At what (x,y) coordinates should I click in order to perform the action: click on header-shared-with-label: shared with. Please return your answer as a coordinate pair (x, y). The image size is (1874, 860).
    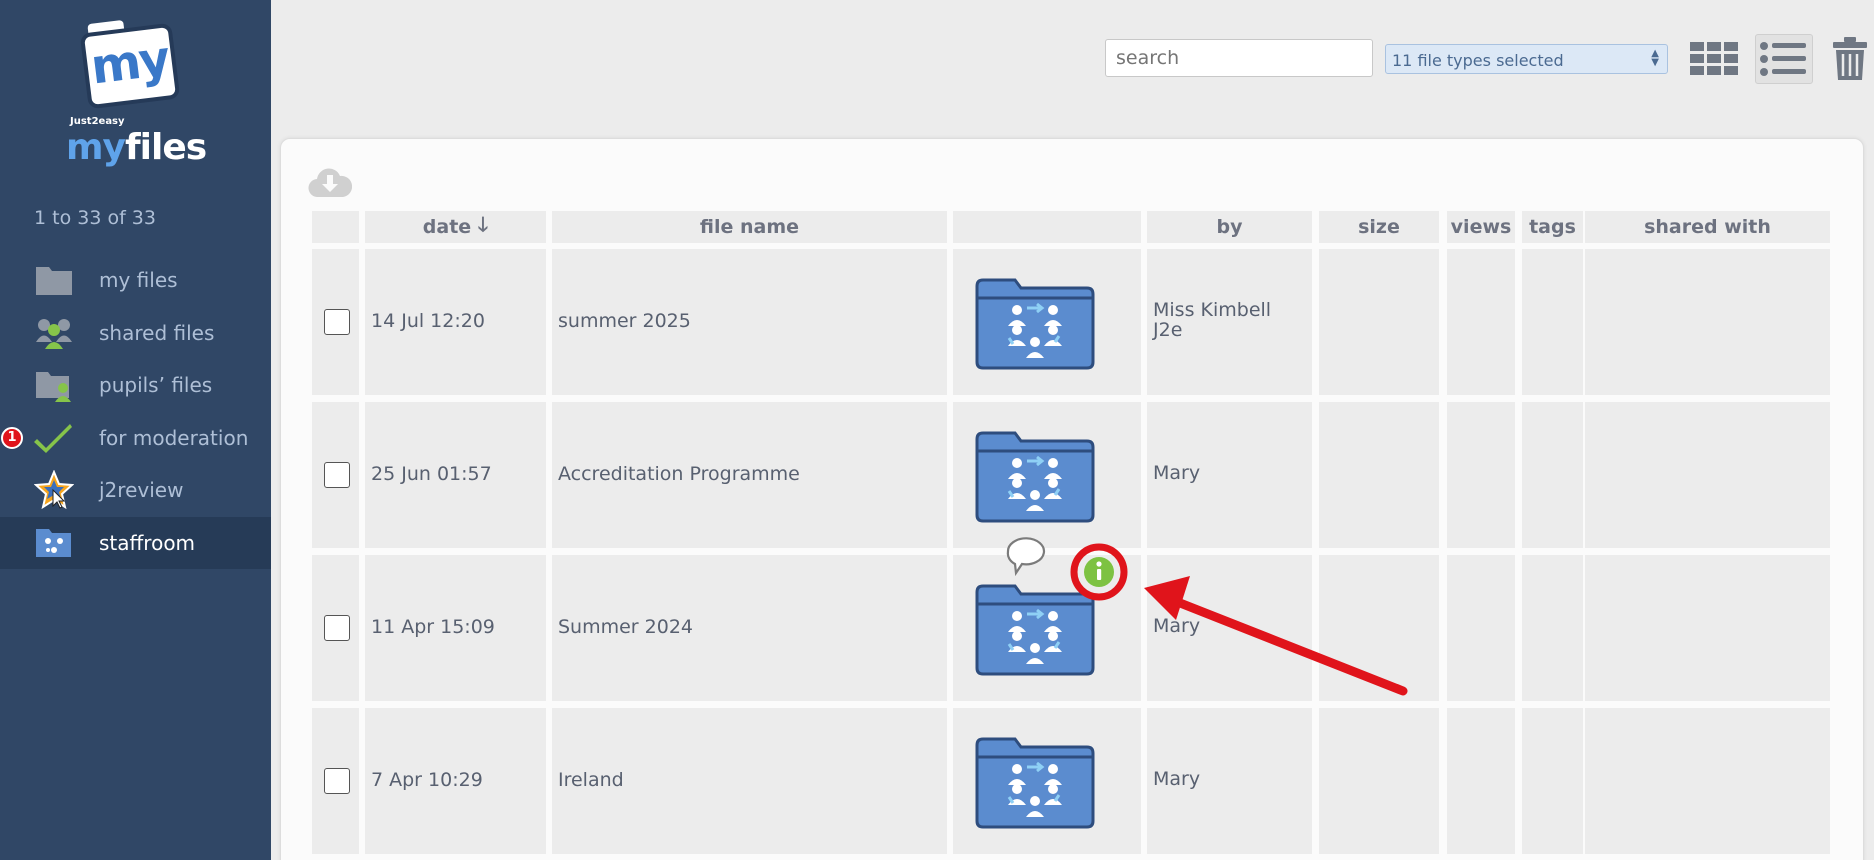
    Looking at the image, I should click on (1707, 227).